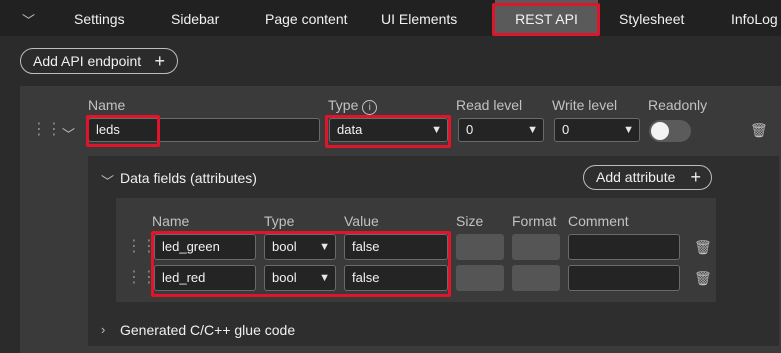 The image size is (781, 353). What do you see at coordinates (103, 329) in the screenshot?
I see `chevron-right-icon: ›` at bounding box center [103, 329].